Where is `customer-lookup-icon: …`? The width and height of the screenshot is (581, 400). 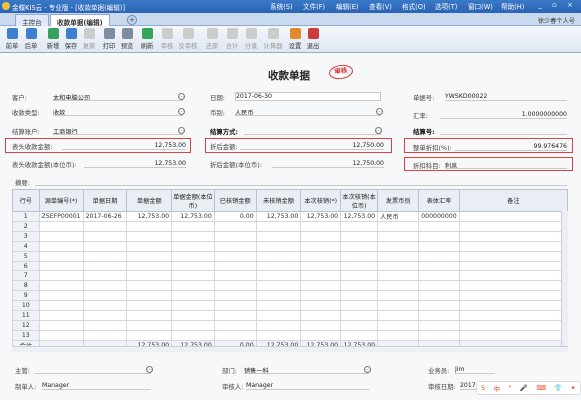 customer-lookup-icon: … is located at coordinates (181, 96).